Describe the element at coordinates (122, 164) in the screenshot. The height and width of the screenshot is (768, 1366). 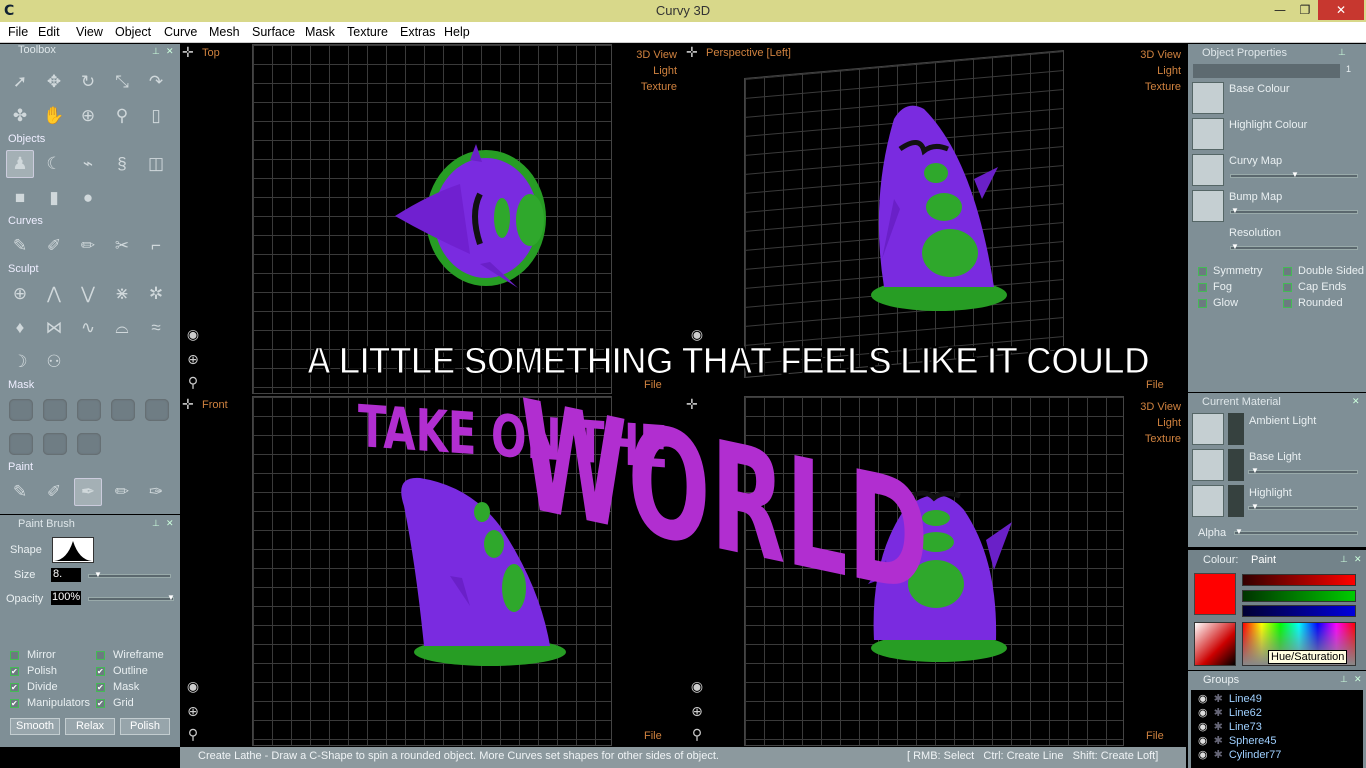
I see `spiral-object-icon: §` at that location.